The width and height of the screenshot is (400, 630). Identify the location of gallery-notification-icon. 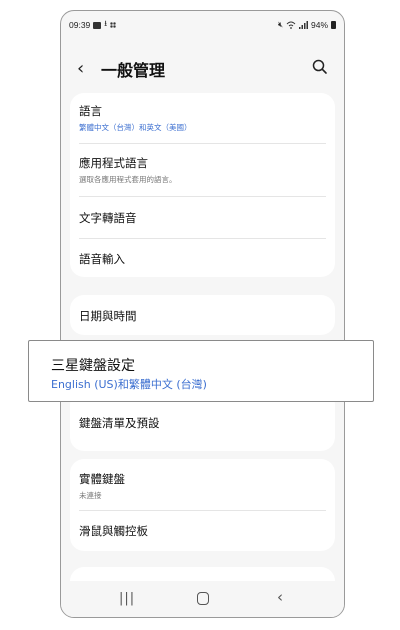
(97, 25).